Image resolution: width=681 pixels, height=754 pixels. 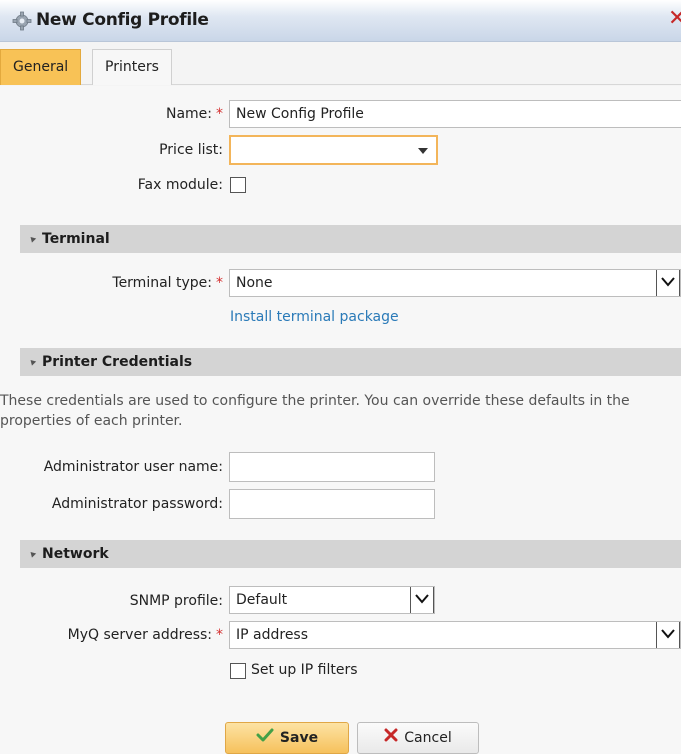 What do you see at coordinates (167, 283) in the screenshot?
I see `terminal-type-label: Terminal type: *` at bounding box center [167, 283].